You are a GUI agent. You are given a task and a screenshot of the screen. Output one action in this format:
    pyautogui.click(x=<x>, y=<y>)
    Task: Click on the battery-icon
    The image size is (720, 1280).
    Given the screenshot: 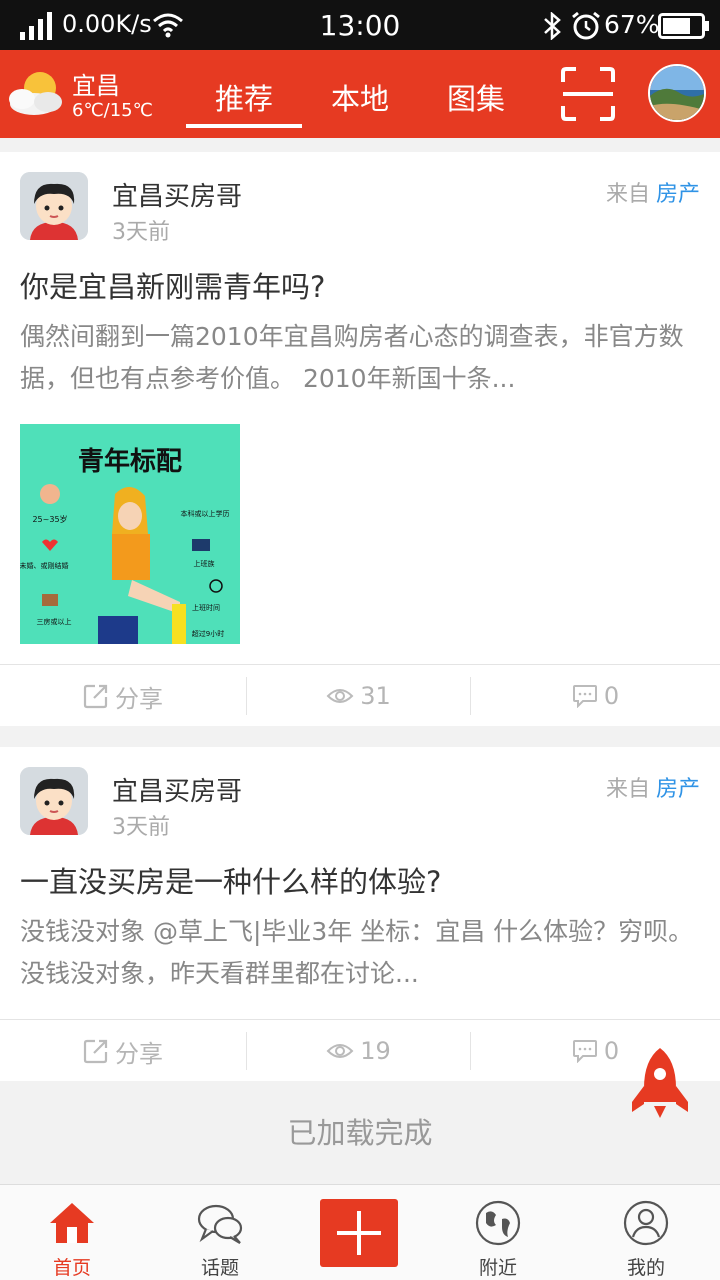 What is the action you would take?
    pyautogui.click(x=683, y=26)
    